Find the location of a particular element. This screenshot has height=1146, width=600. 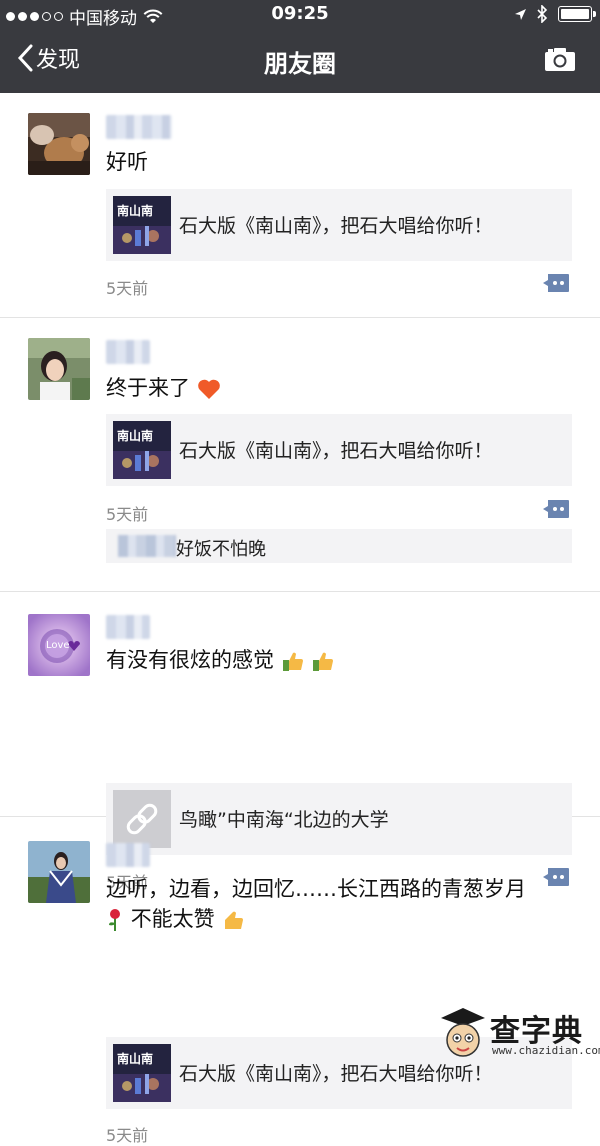

commenter-name is located at coordinates (147, 546).